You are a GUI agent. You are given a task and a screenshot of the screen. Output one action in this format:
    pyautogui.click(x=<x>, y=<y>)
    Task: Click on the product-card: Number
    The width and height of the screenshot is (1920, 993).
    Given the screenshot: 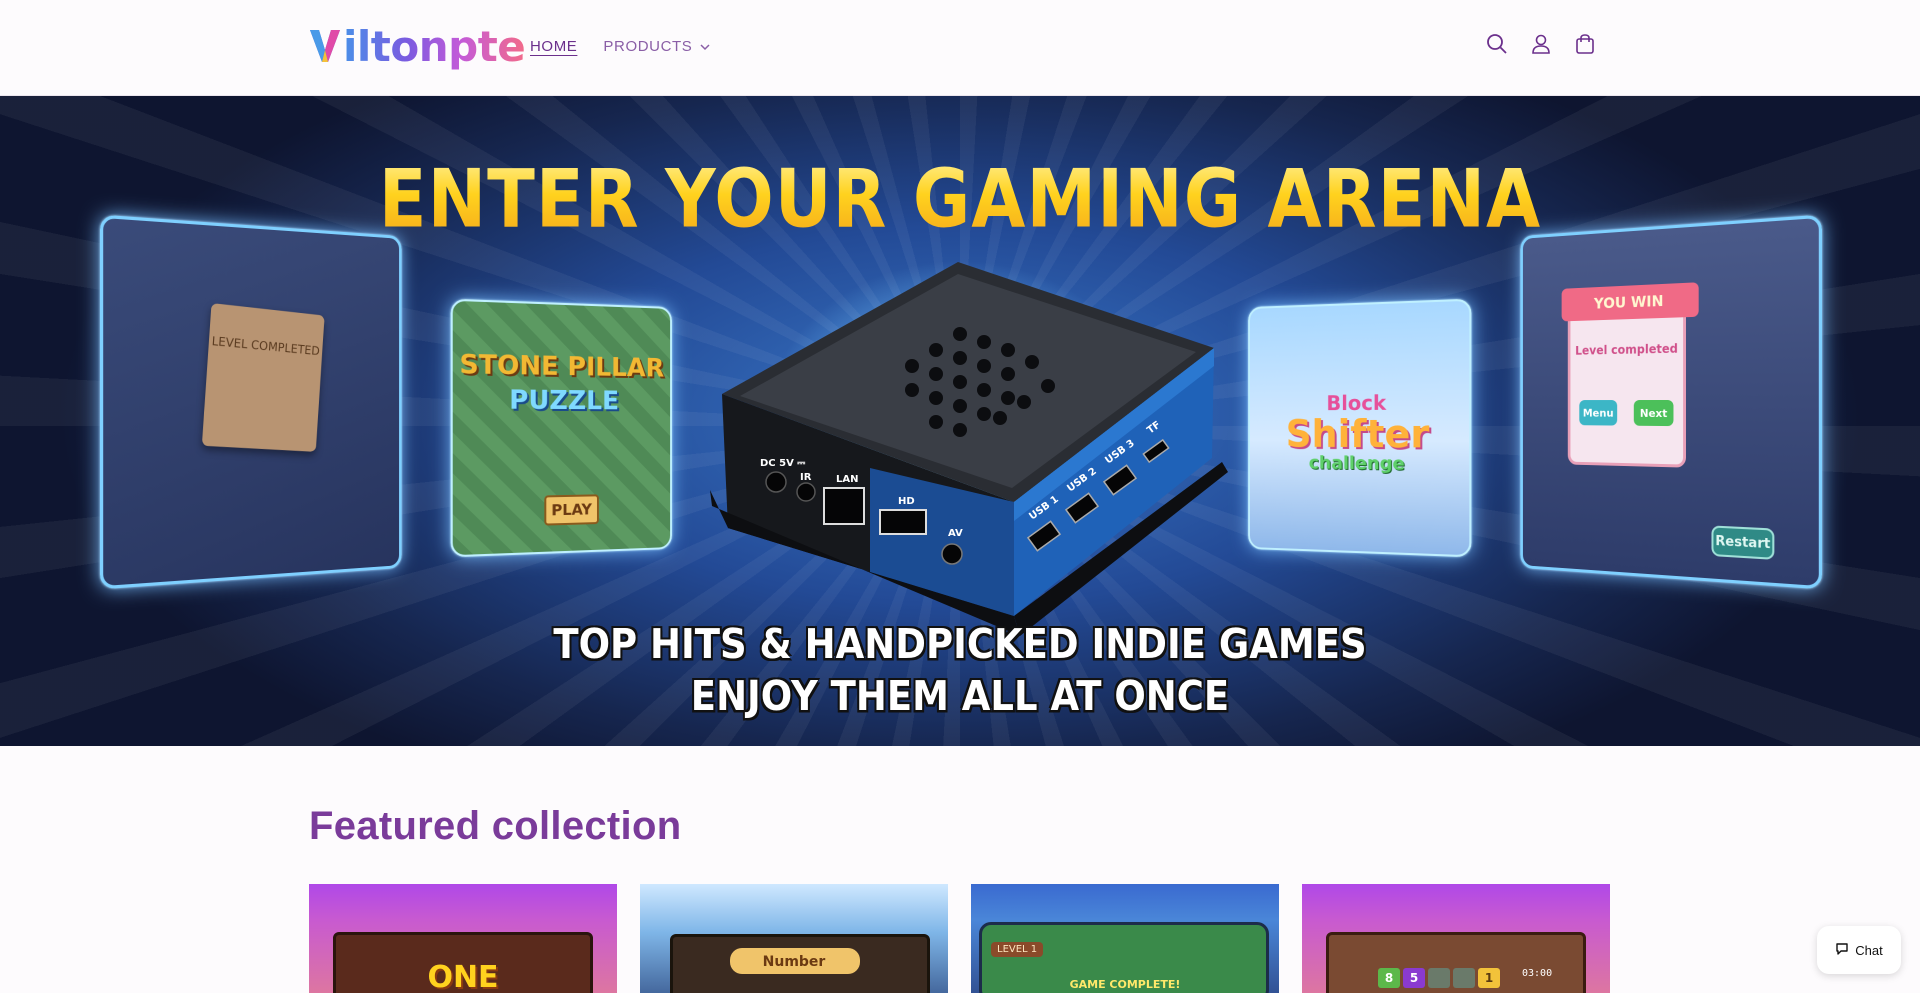 What is the action you would take?
    pyautogui.click(x=794, y=938)
    